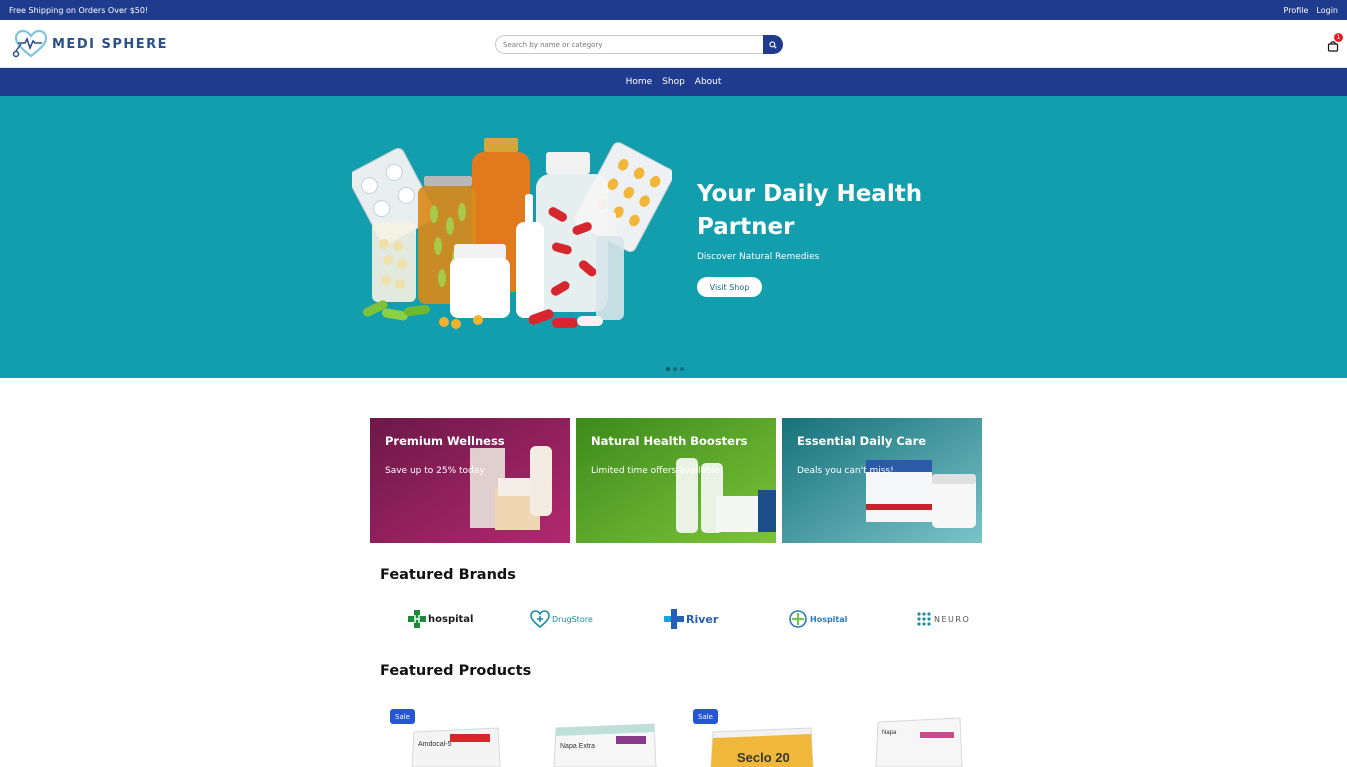 The width and height of the screenshot is (1347, 767). Describe the element at coordinates (924, 619) in the screenshot. I see `neuro-grid-icon` at that location.